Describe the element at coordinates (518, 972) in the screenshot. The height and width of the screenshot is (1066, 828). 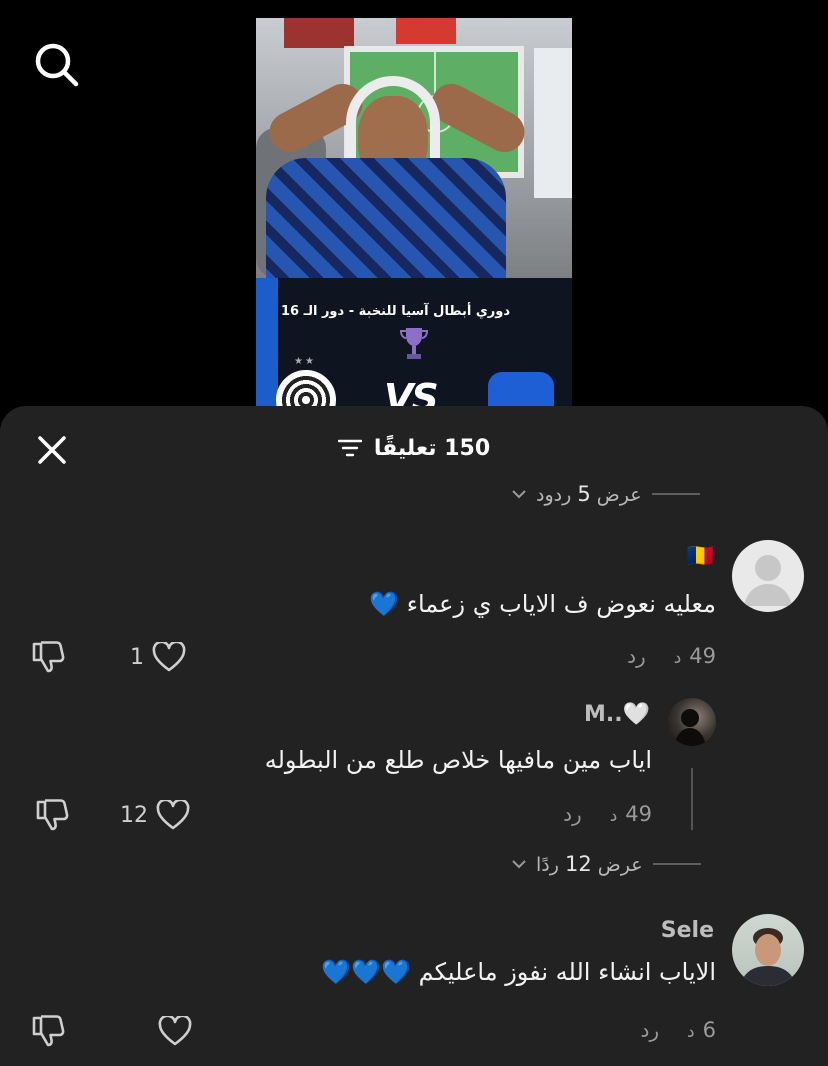
I see `comment-text: الاياب انشاء الله نفوز ماعليكم 💙💙💙` at that location.